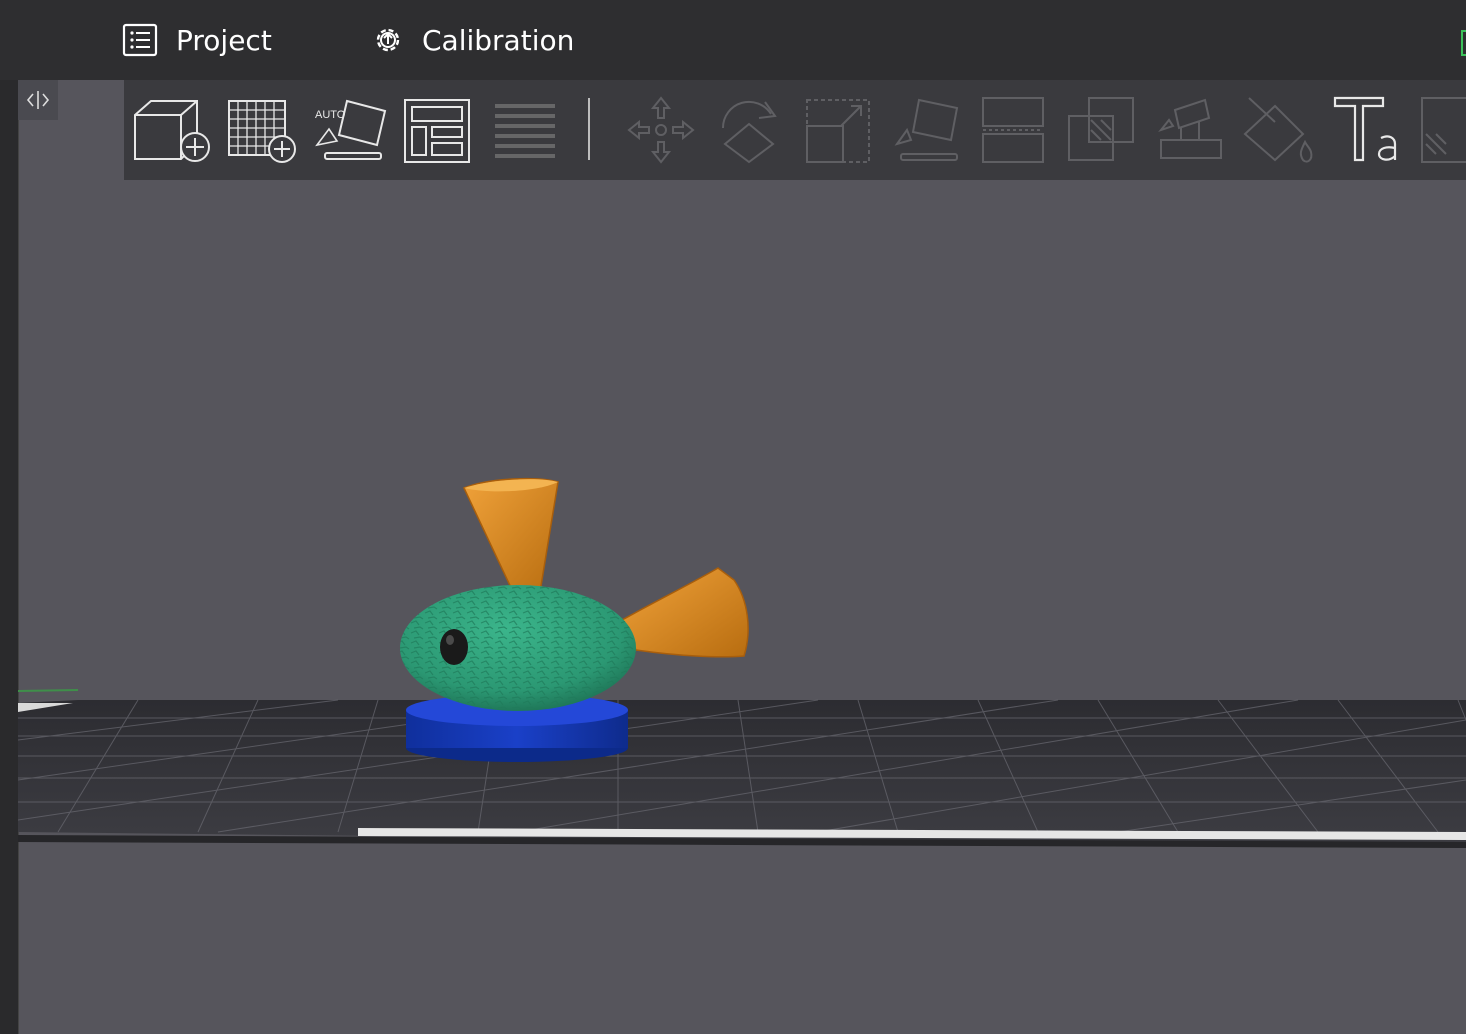 Image resolution: width=1466 pixels, height=1034 pixels. I want to click on boolean-icon, so click(1101, 129).